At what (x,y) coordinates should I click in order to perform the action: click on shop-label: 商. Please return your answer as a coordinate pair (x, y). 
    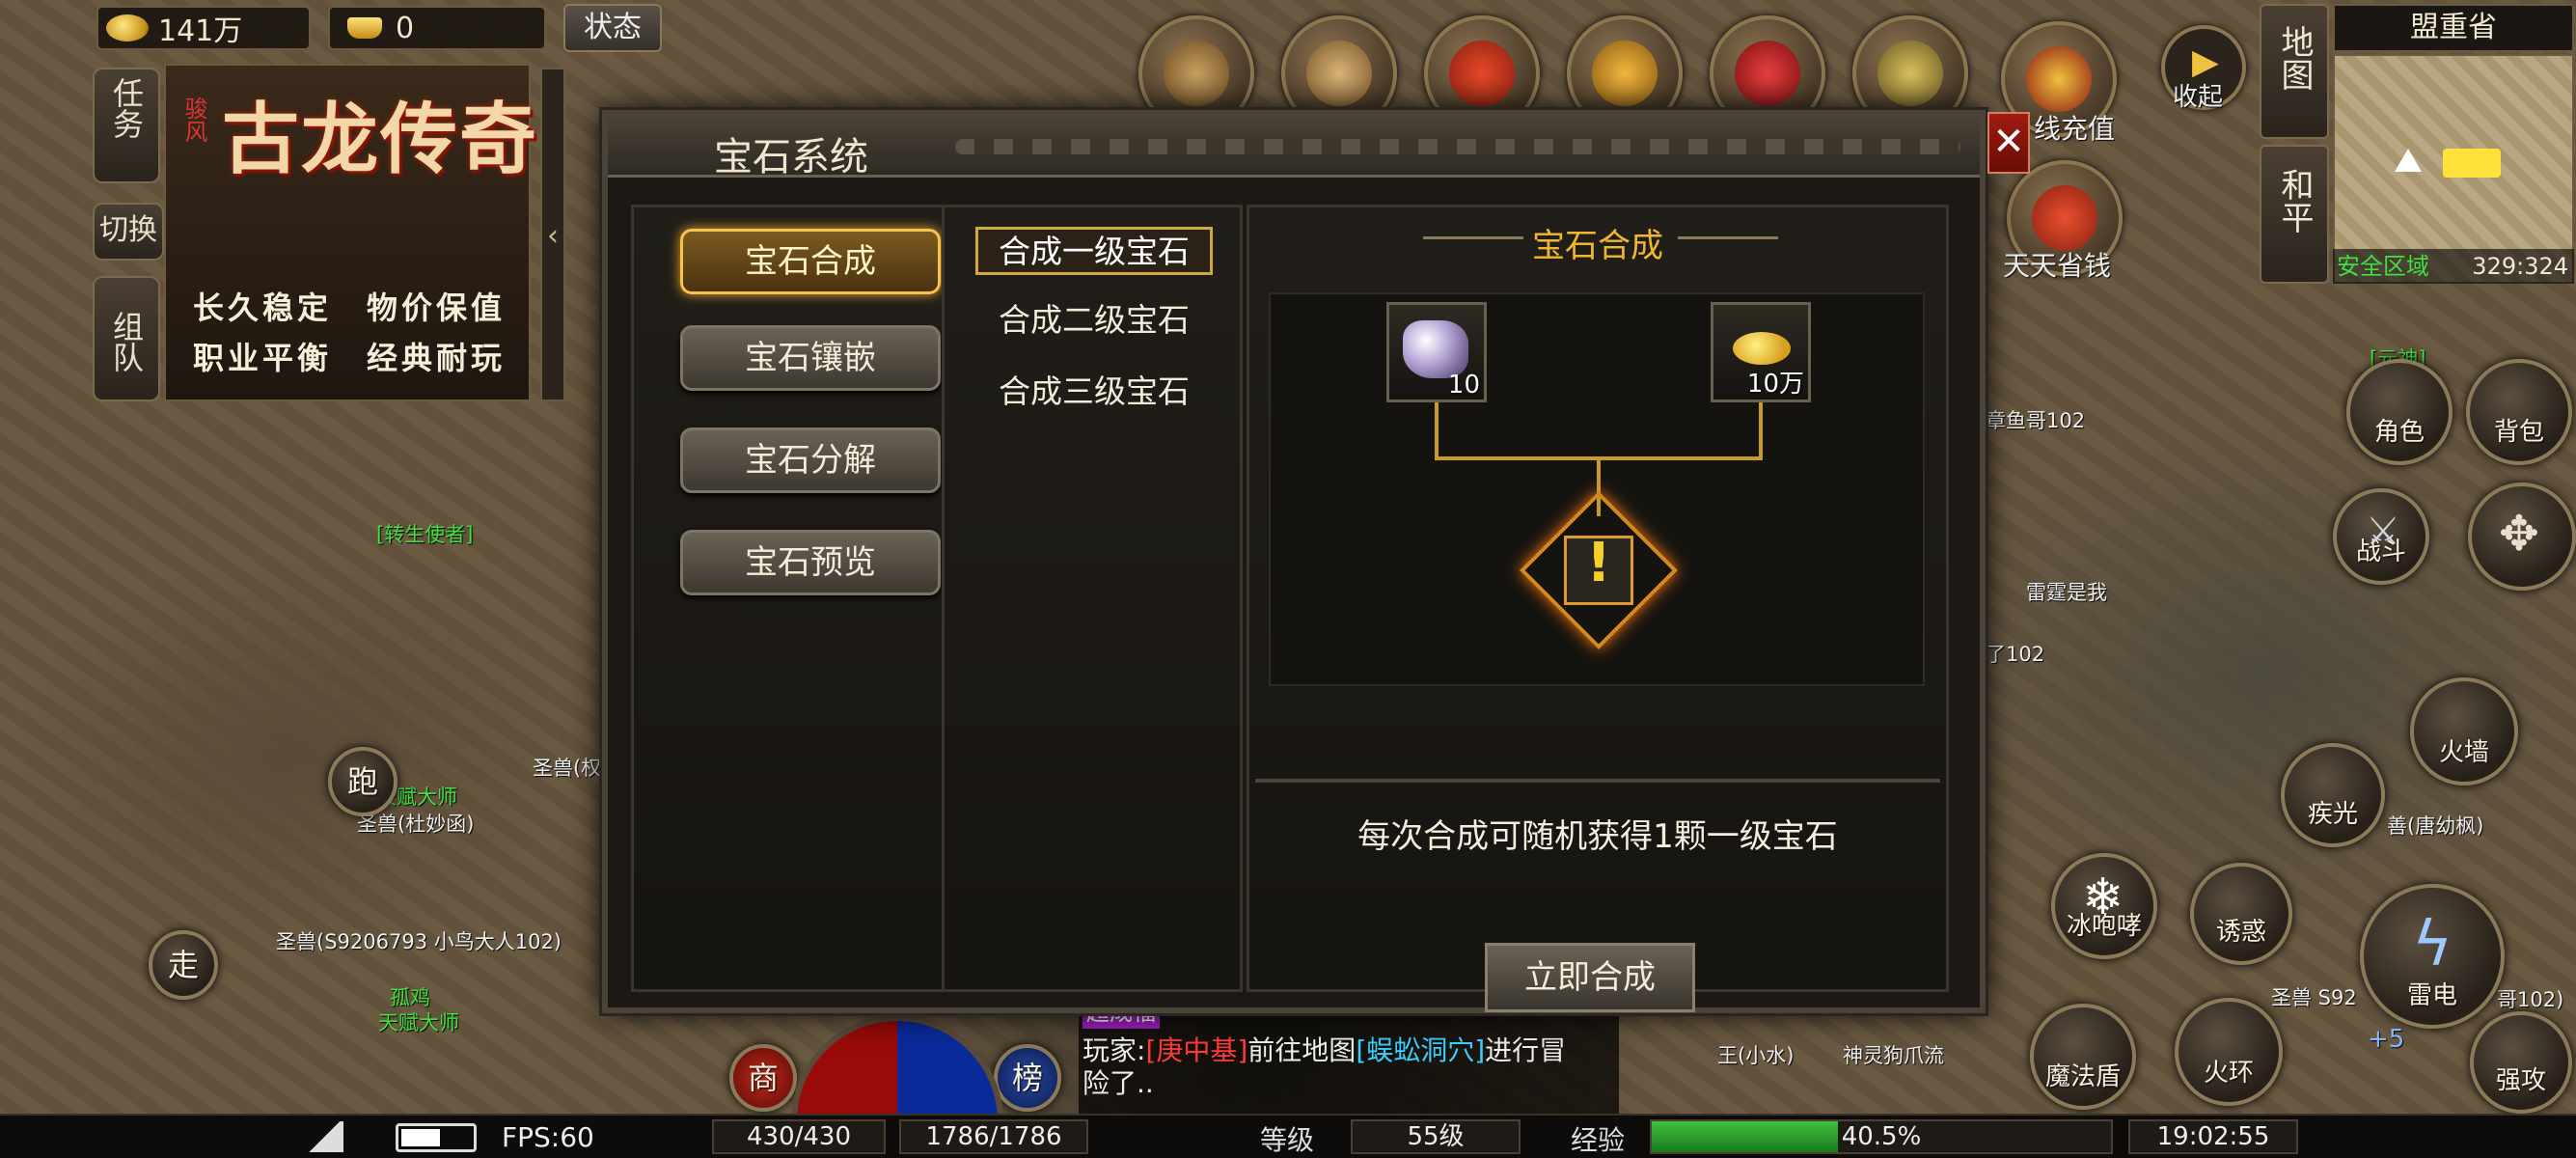
    Looking at the image, I should click on (763, 1078).